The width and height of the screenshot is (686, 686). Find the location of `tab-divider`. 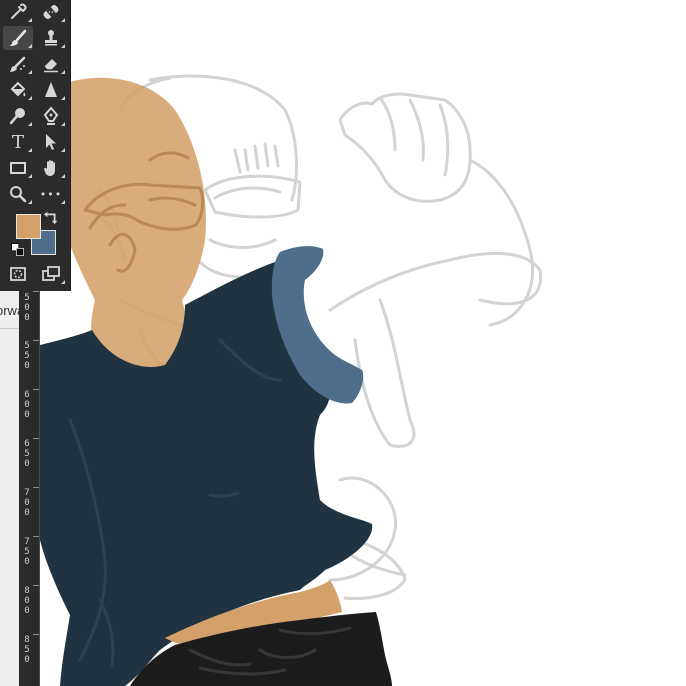

tab-divider is located at coordinates (9, 328).